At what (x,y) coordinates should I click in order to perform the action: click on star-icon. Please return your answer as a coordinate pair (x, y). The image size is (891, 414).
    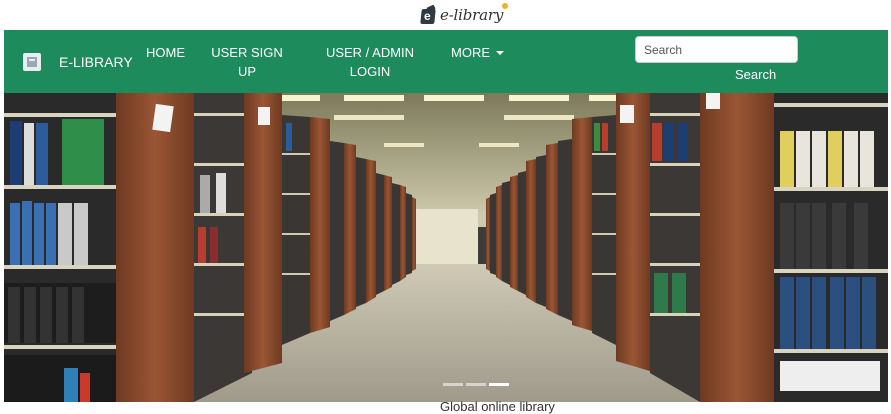
    Looking at the image, I should click on (505, 6).